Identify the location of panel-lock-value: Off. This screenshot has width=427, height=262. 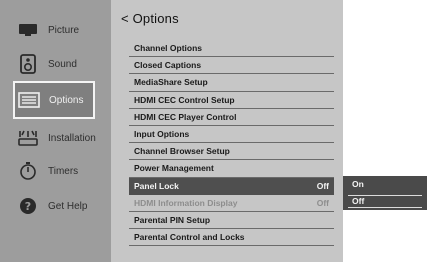
(322, 185).